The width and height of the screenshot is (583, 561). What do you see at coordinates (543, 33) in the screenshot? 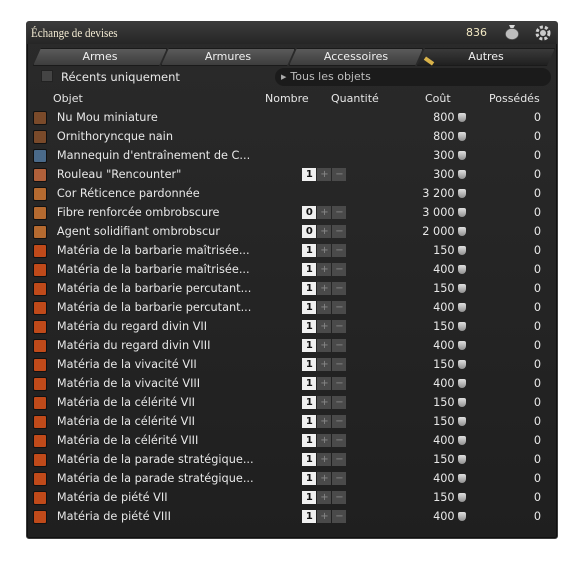
I see `gear-icon` at bounding box center [543, 33].